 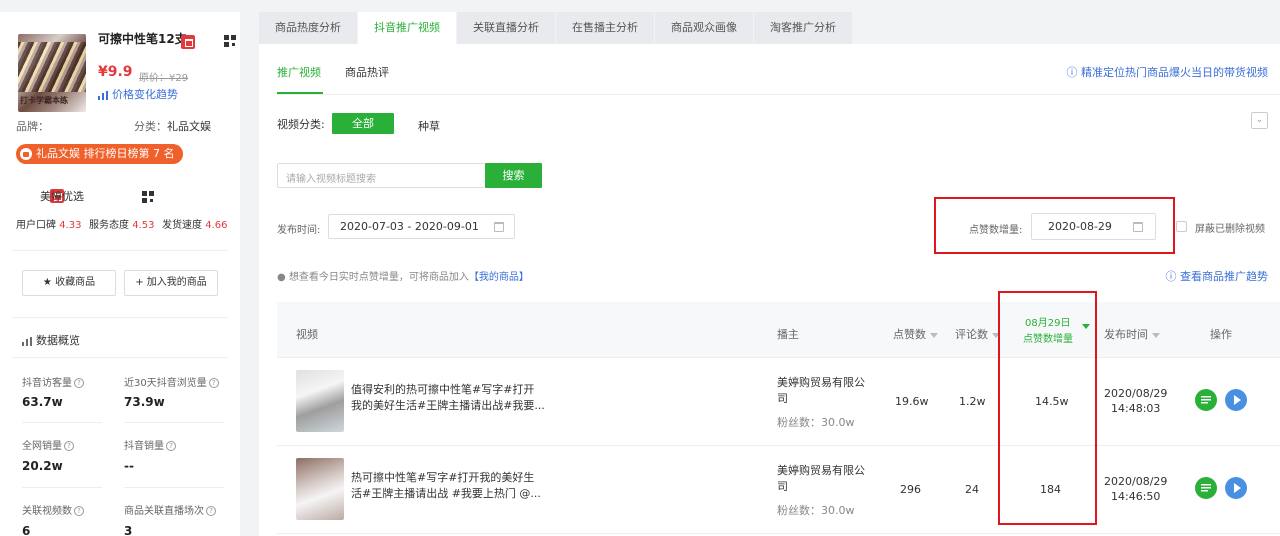 What do you see at coordinates (148, 196) in the screenshot?
I see `shop-qrcode-icon` at bounding box center [148, 196].